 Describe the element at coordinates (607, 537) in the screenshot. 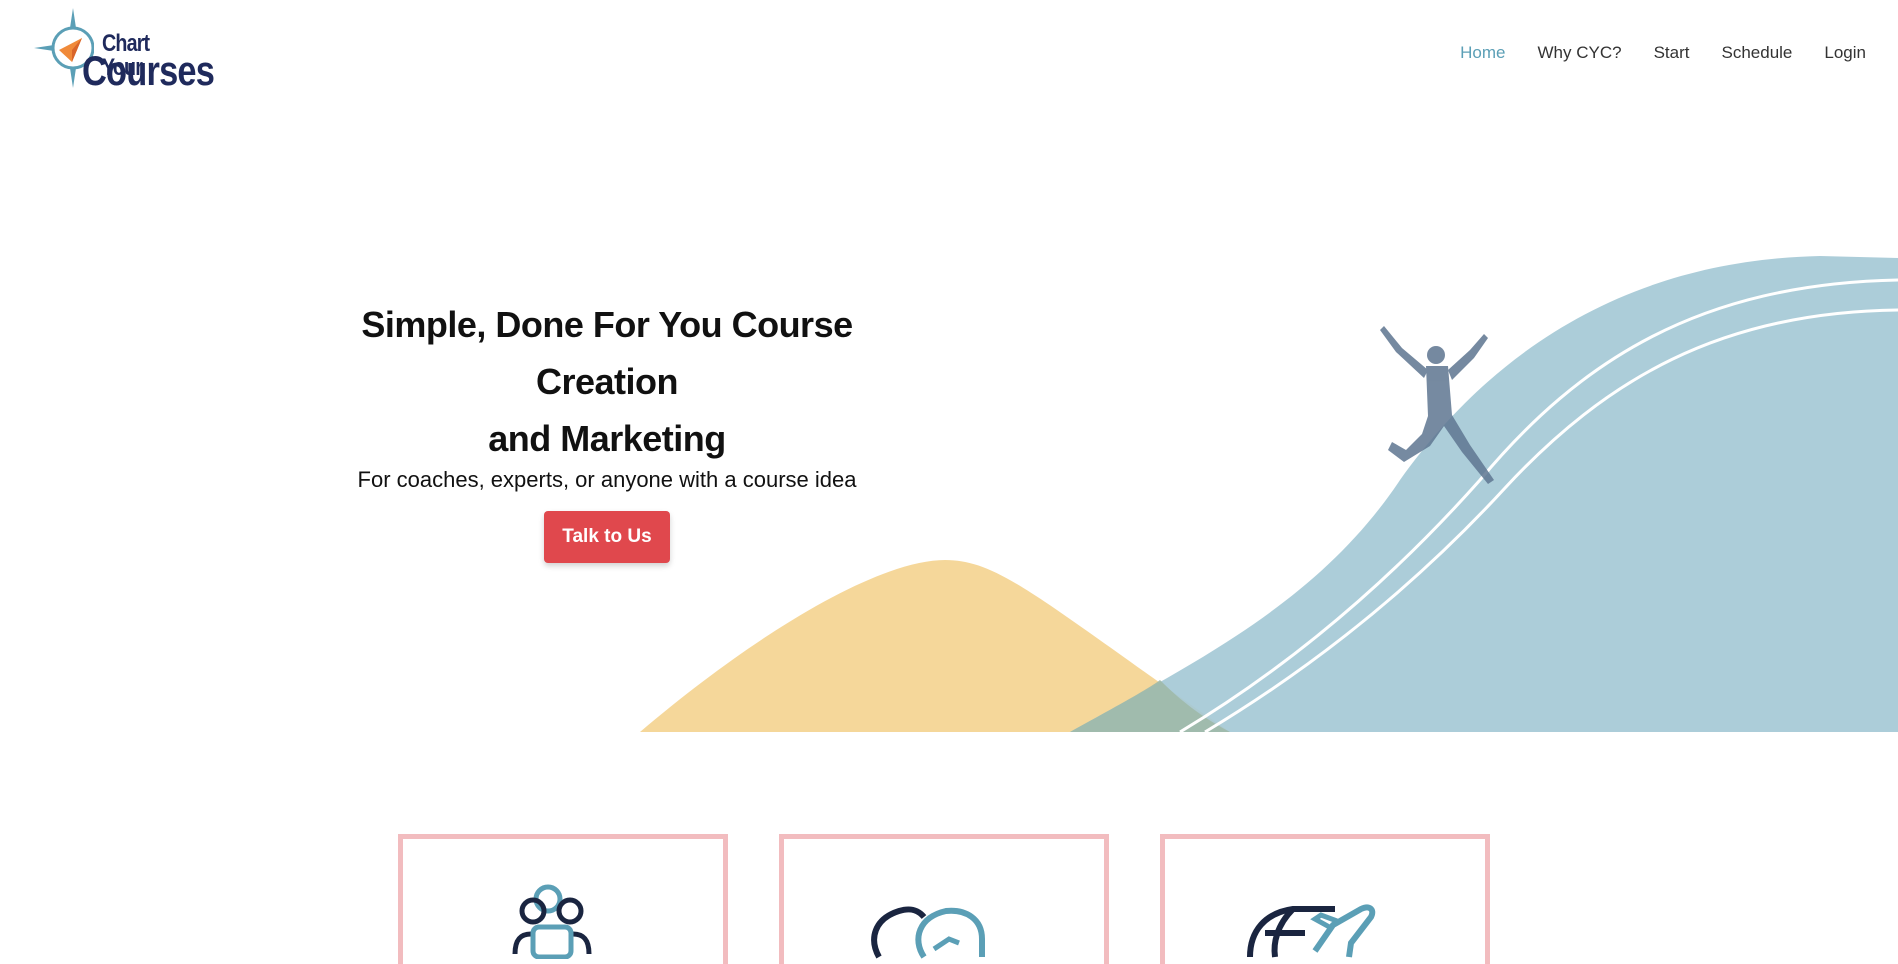

I see `talk-to-us-button: Talk to Us` at that location.